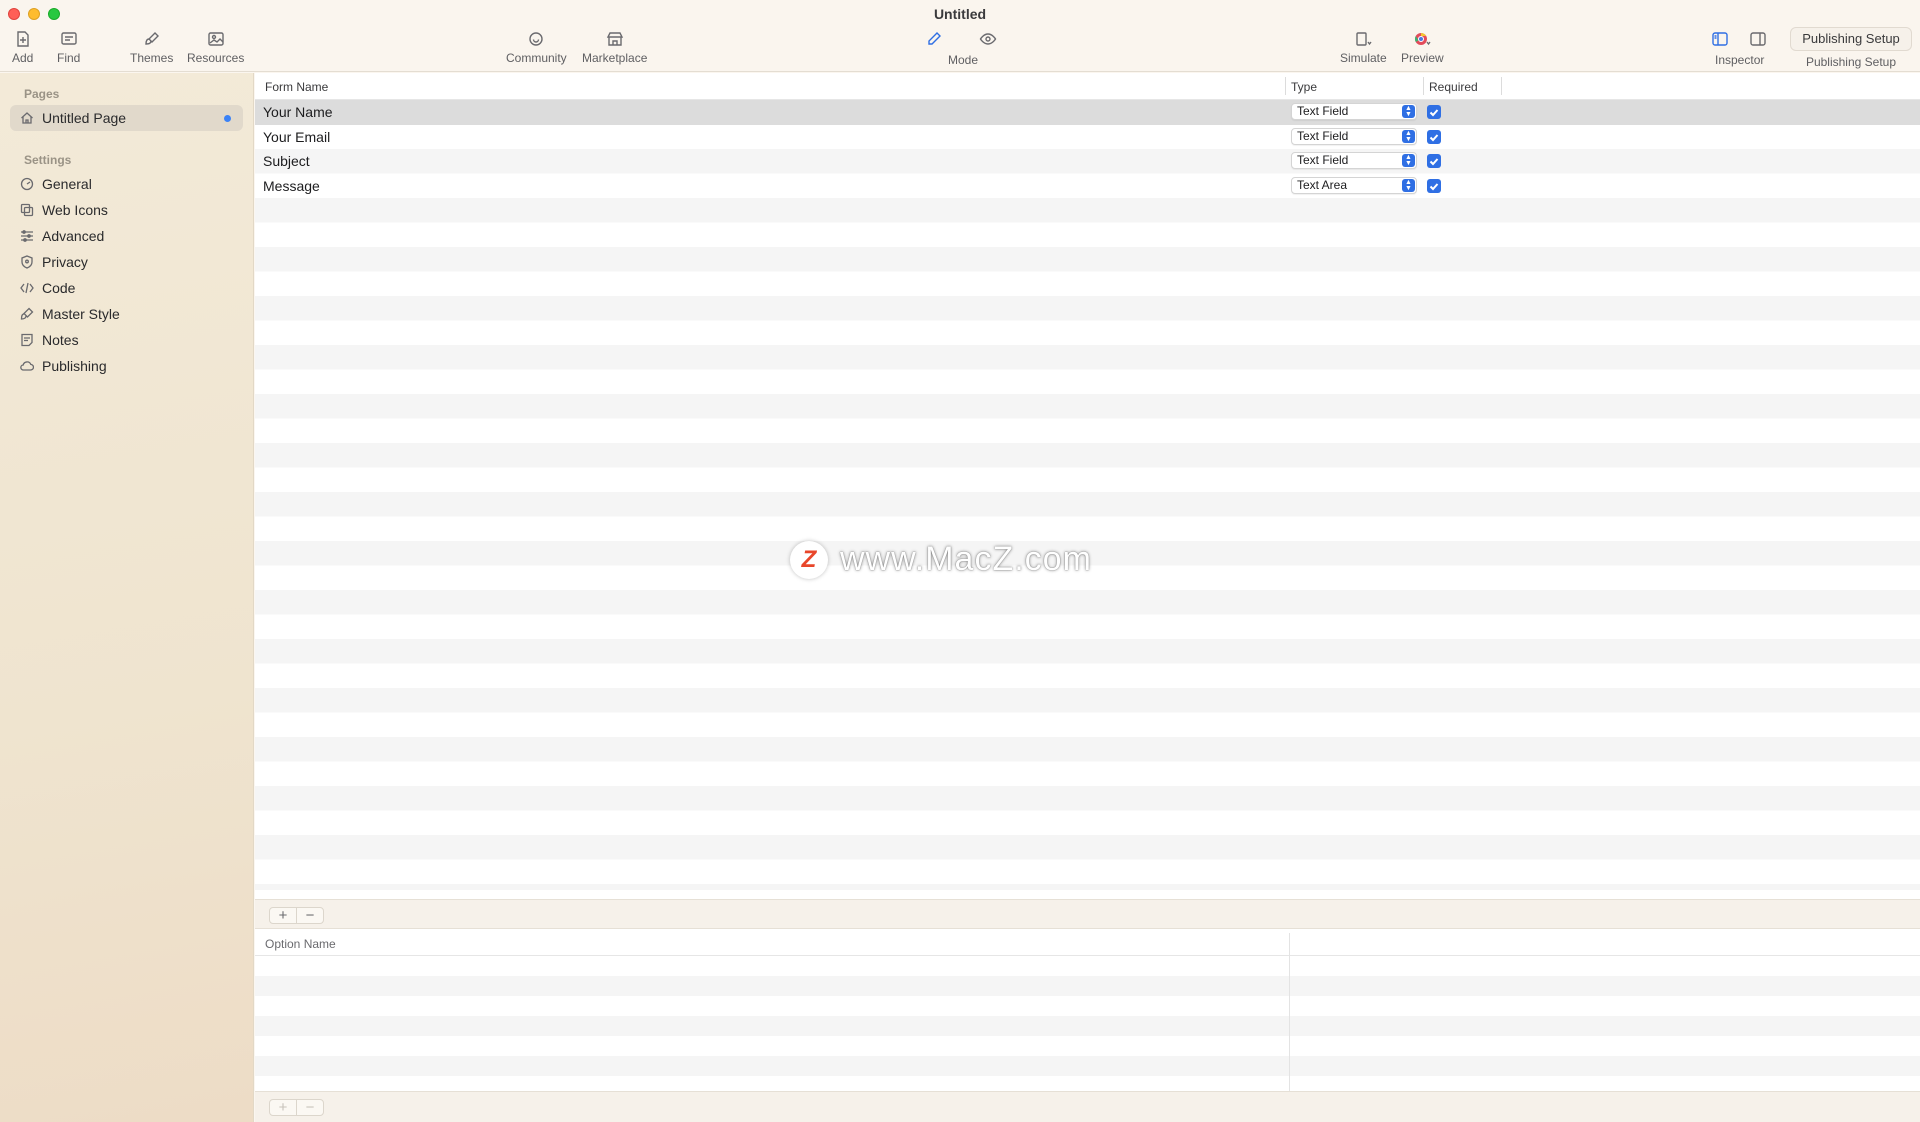 This screenshot has height=1122, width=1920. I want to click on find-label: Find, so click(69, 58).